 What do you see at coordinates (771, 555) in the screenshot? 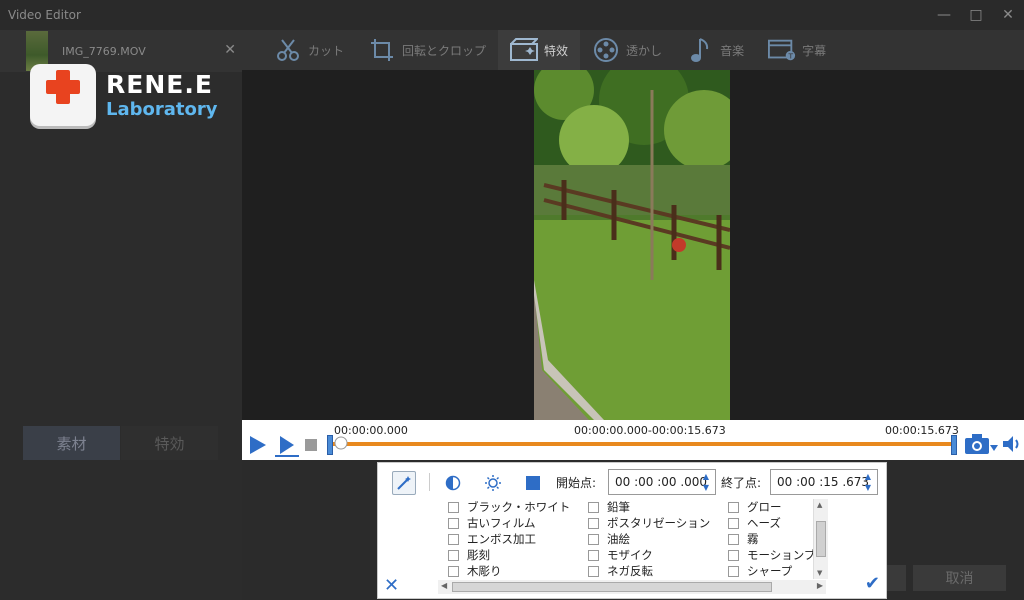
I see `effect-item: モーションブ` at bounding box center [771, 555].